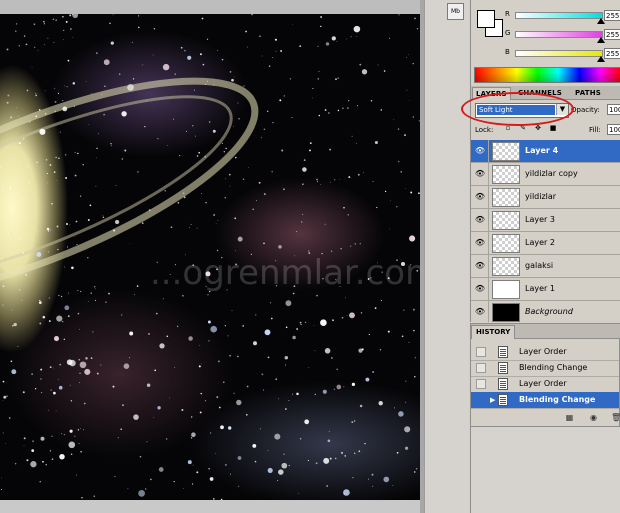  I want to click on history-footer: ▦ ◉ 🗑, so click(545, 418).